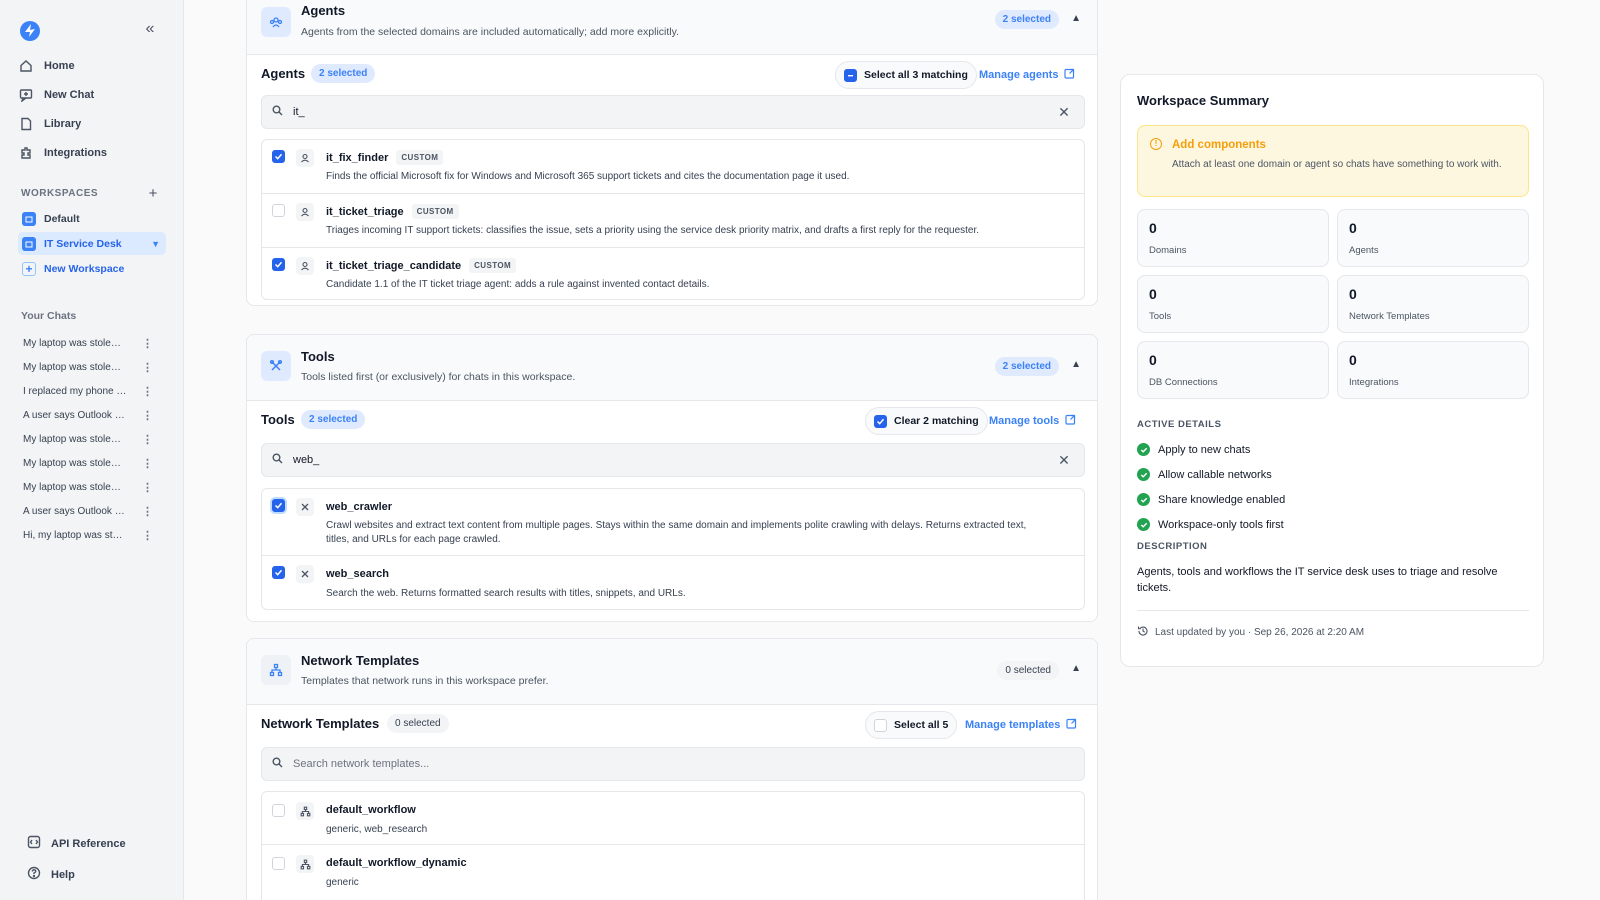 This screenshot has height=900, width=1600. I want to click on chat-item: Hi, my laptop was st… ⋮, so click(88, 535).